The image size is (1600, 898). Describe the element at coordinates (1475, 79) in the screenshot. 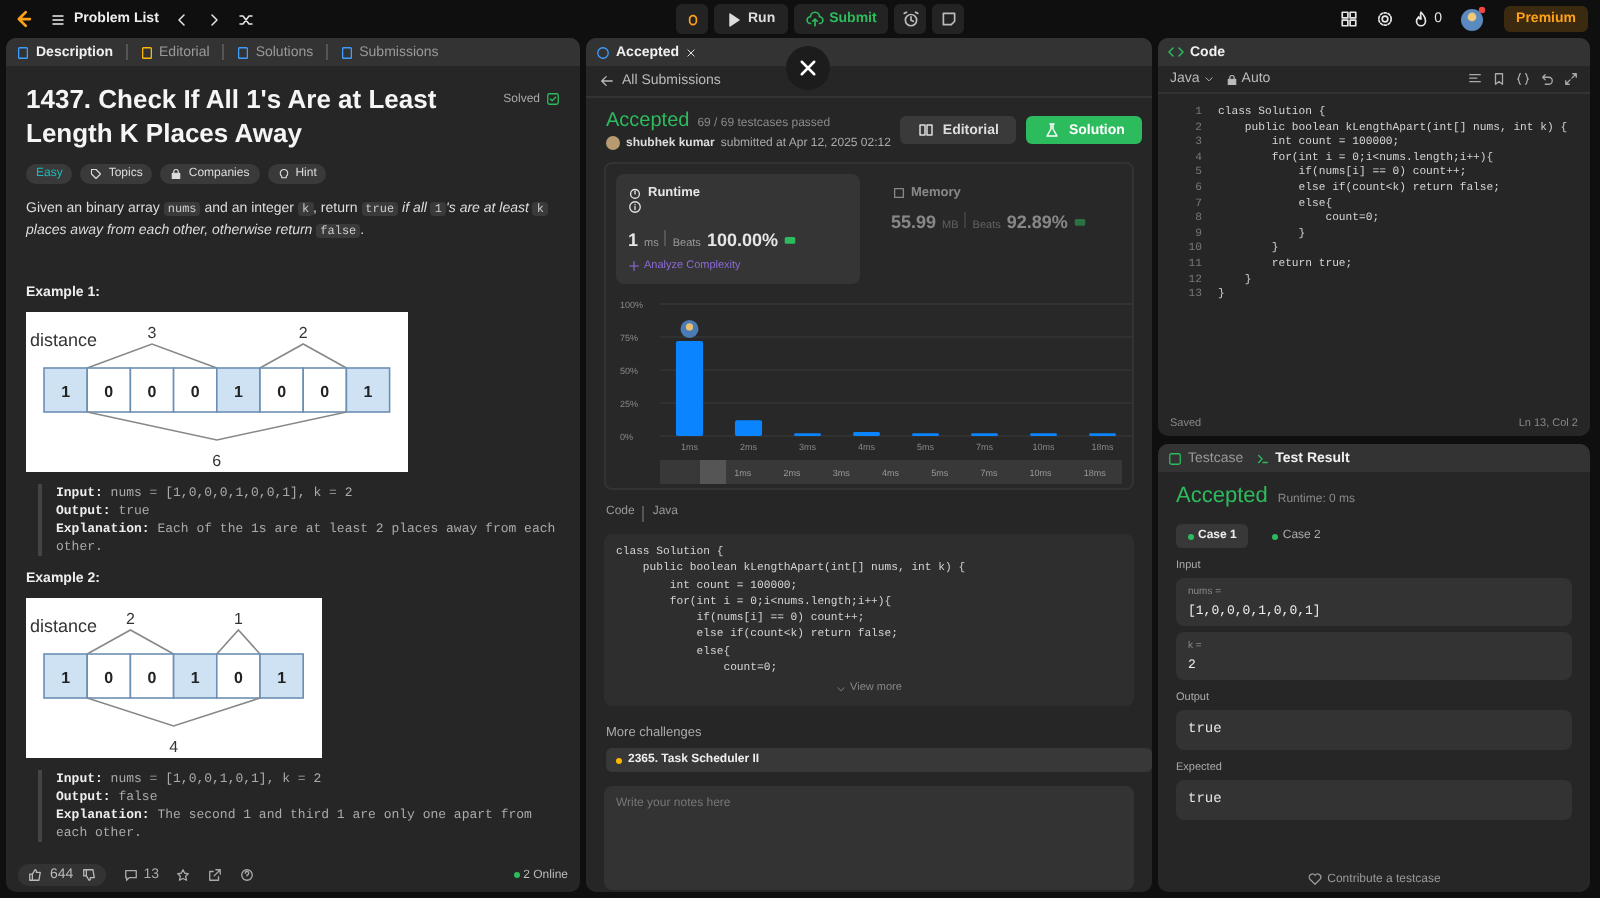

I see `format-icon` at that location.